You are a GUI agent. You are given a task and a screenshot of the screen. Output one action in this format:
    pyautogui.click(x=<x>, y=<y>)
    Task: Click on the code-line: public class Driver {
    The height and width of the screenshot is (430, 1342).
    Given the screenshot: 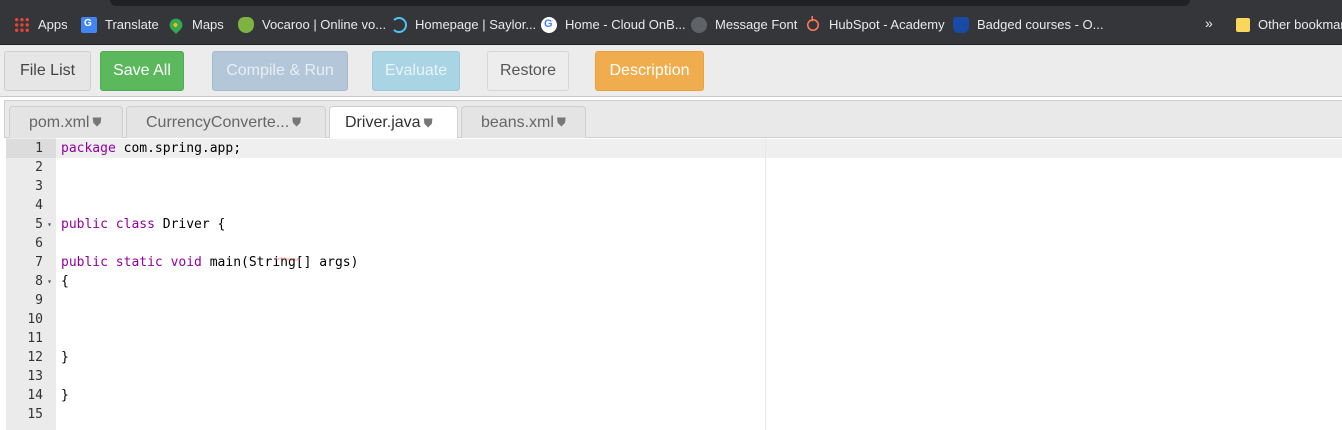 What is the action you would take?
    pyautogui.click(x=143, y=224)
    